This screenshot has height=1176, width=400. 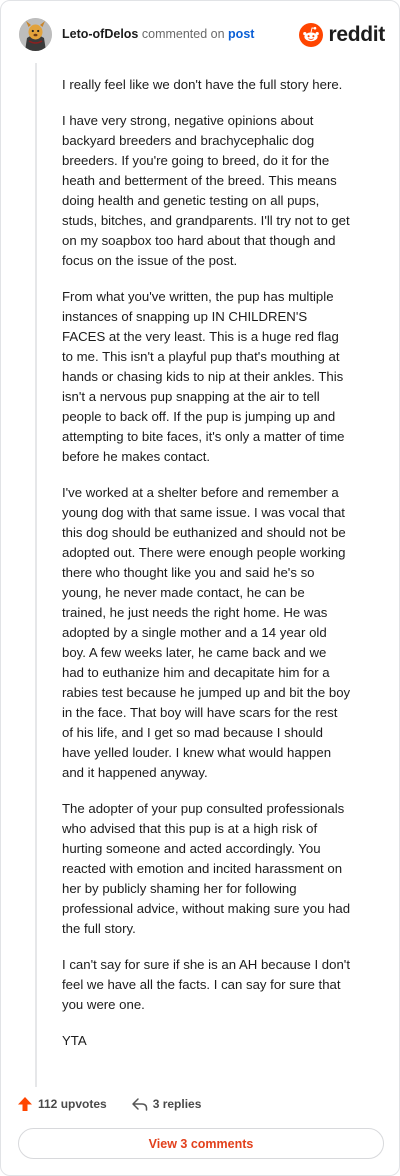 What do you see at coordinates (36, 575) in the screenshot?
I see `thread-line` at bounding box center [36, 575].